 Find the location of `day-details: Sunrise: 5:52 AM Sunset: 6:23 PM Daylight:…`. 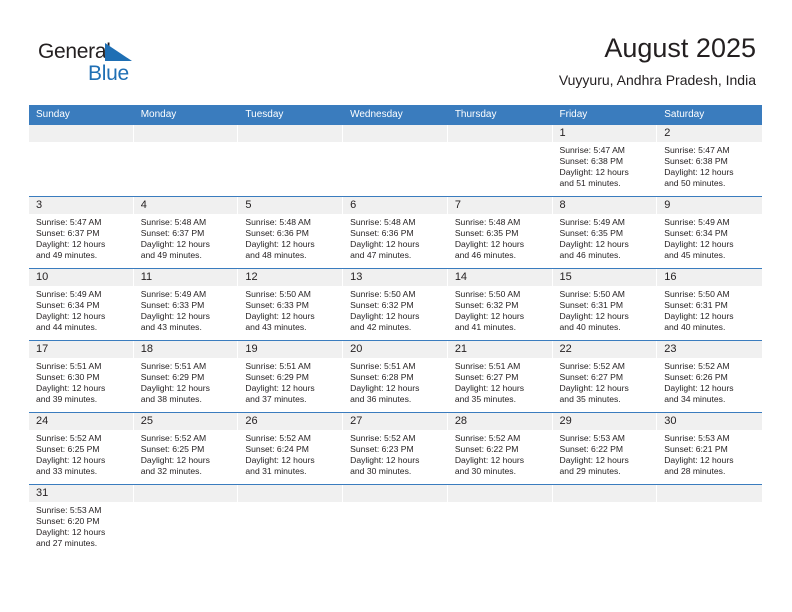

day-details: Sunrise: 5:52 AM Sunset: 6:23 PM Daylight:… is located at coordinates (395, 453).